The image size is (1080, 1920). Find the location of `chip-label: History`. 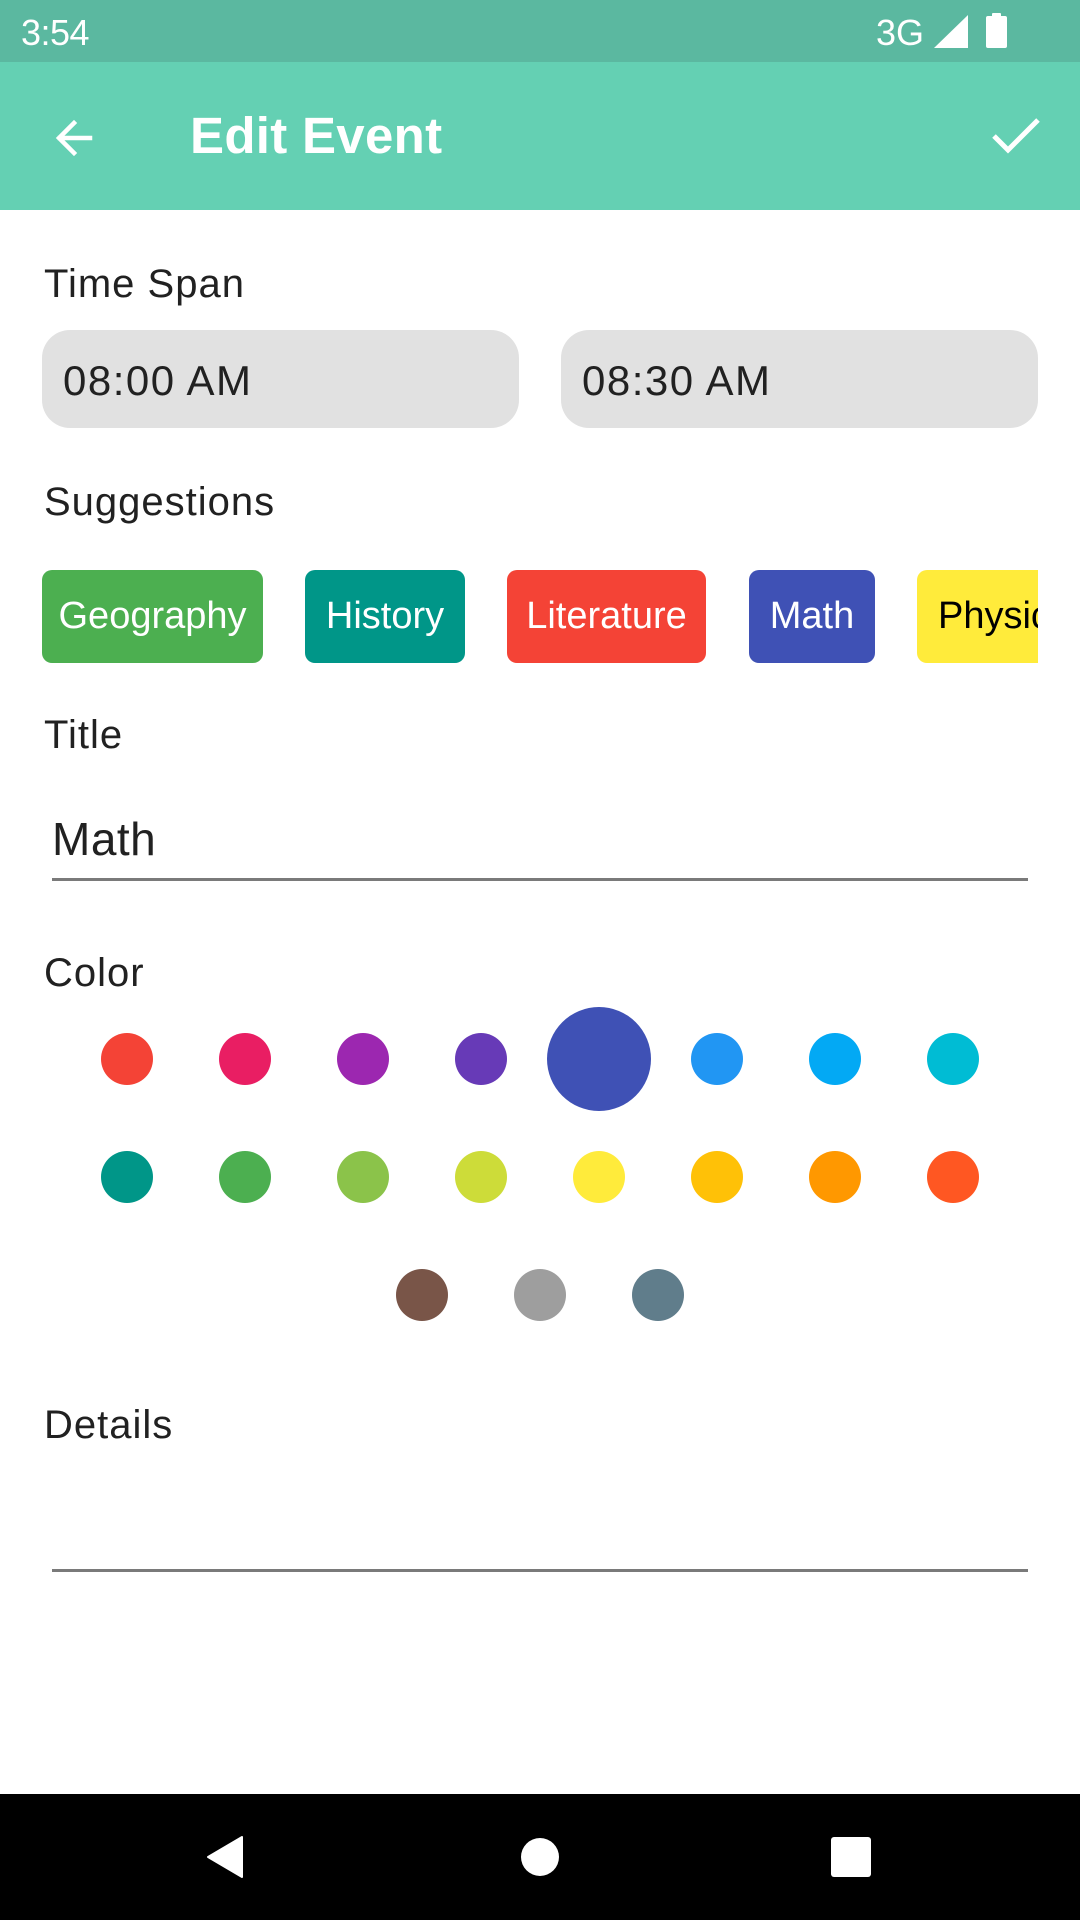

chip-label: History is located at coordinates (385, 616).